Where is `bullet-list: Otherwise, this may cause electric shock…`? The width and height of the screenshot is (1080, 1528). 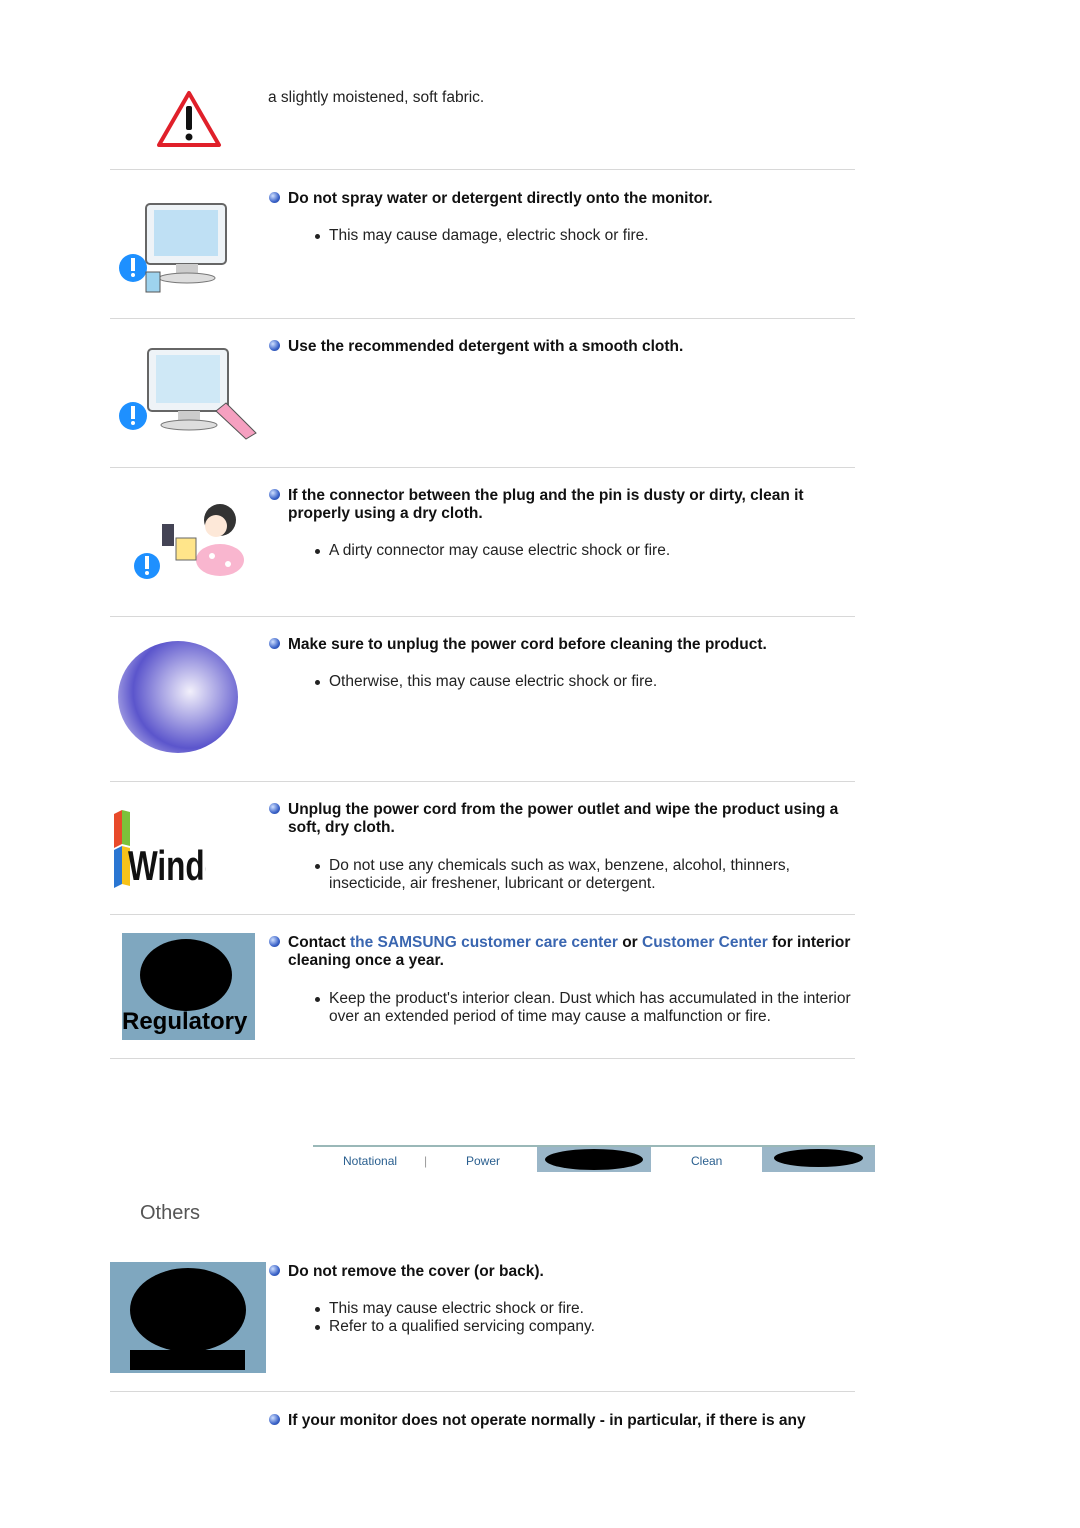
bullet-list: Otherwise, this may cause electric shock… is located at coordinates (592, 682).